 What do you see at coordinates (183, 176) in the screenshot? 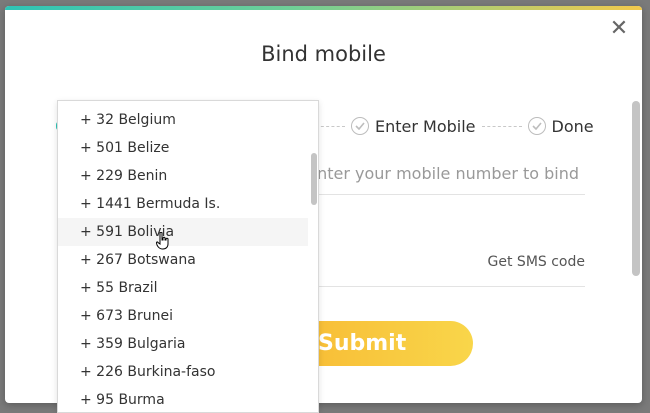
I see `country-option: + 229 Benin` at bounding box center [183, 176].